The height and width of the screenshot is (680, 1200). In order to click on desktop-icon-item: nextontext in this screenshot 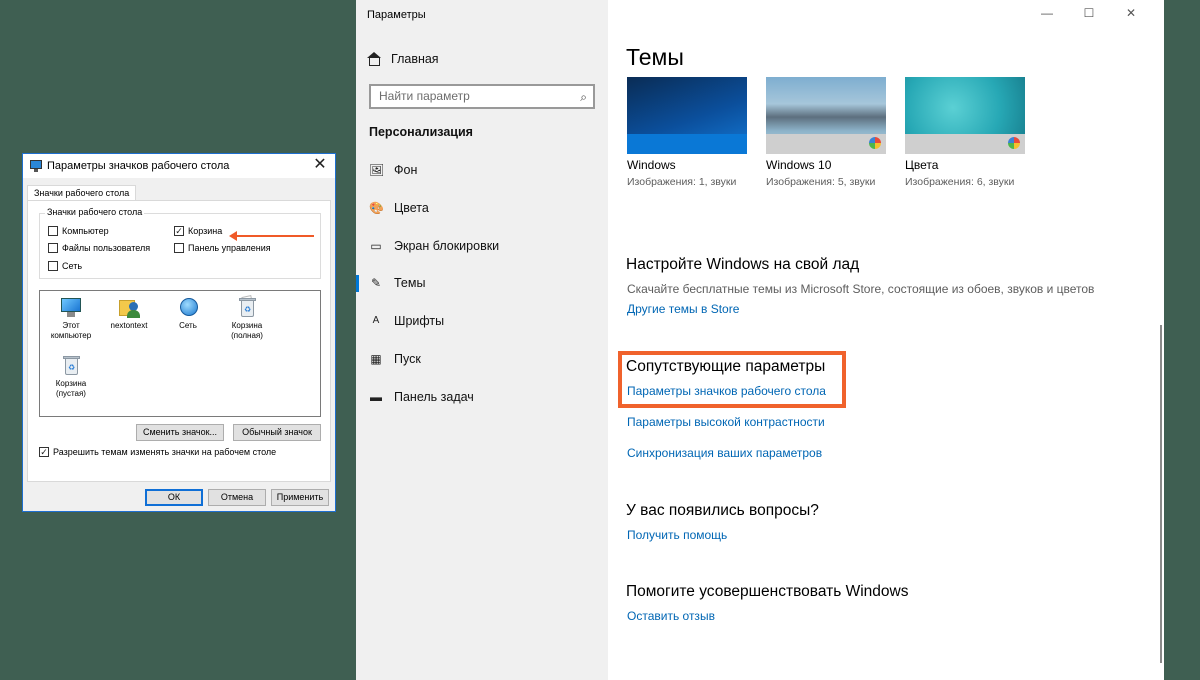, I will do `click(129, 313)`.